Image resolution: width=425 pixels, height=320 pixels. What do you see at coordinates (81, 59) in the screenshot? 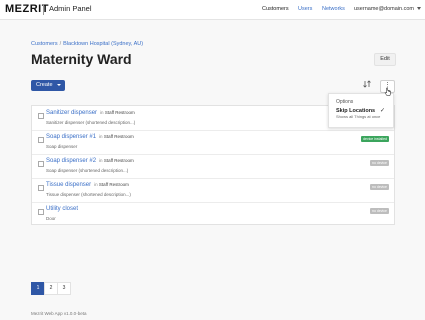
I see `page-title: Maternity Ward` at bounding box center [81, 59].